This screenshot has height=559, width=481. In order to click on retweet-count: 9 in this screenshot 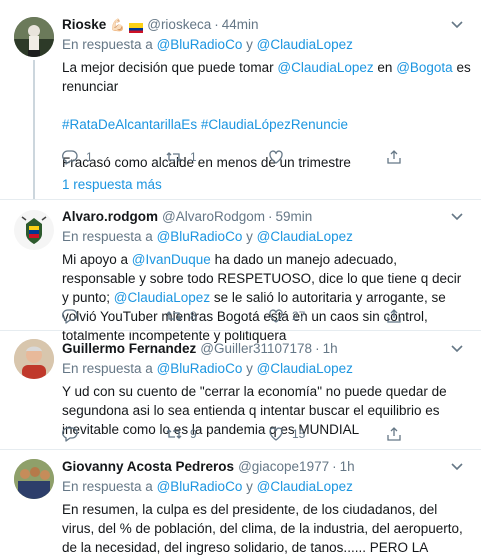, I will do `click(193, 434)`.